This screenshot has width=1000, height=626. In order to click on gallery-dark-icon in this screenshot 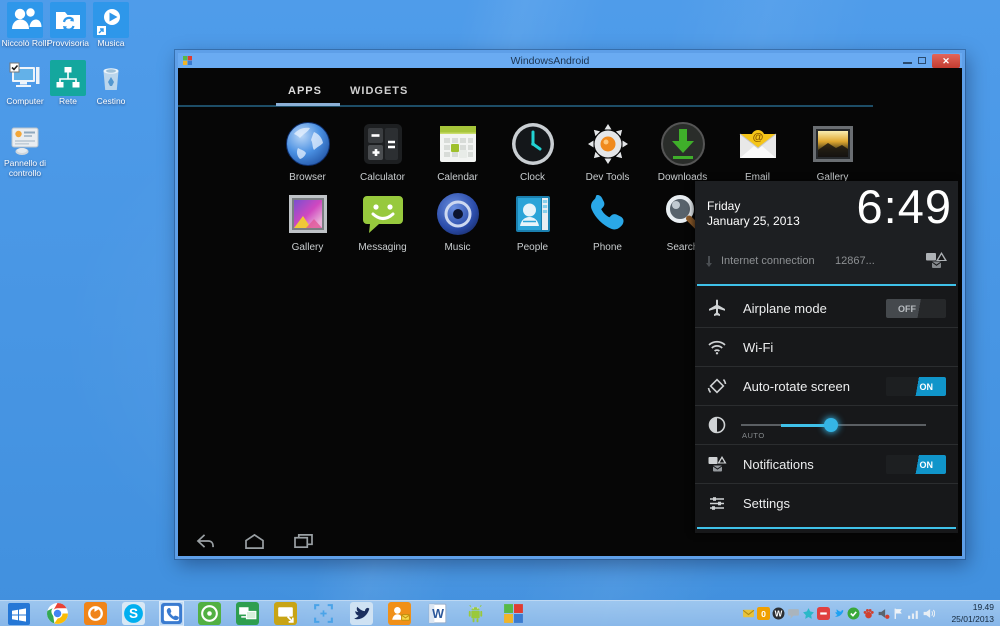, I will do `click(833, 144)`.